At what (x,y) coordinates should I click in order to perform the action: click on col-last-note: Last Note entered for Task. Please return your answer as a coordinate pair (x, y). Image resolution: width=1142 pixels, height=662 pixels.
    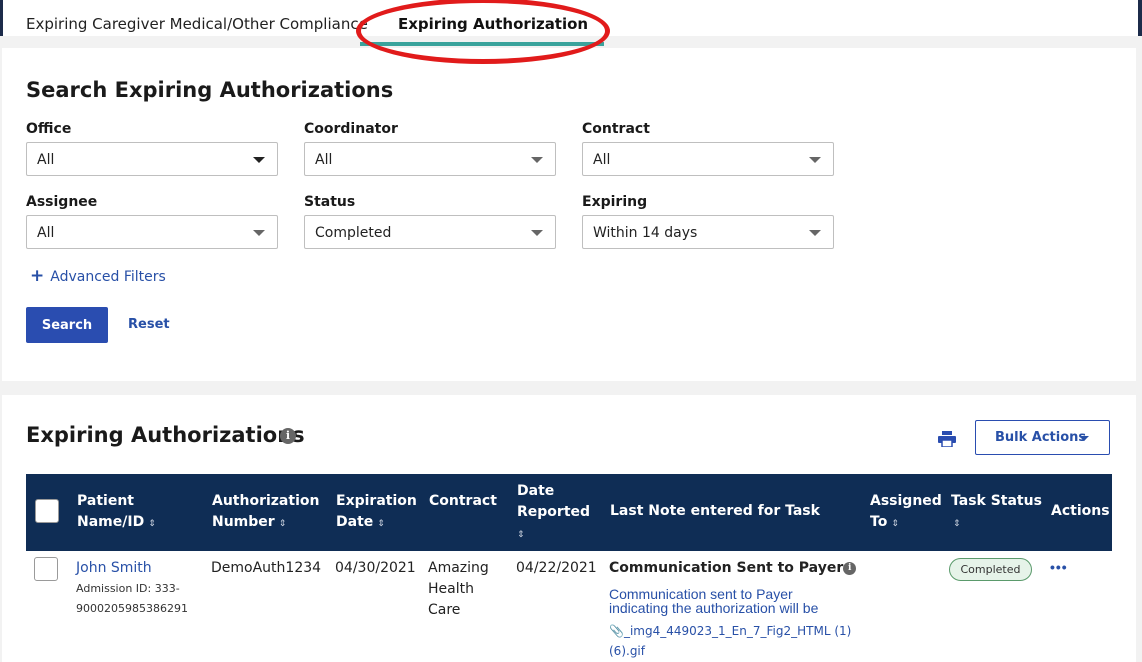
    Looking at the image, I should click on (715, 511).